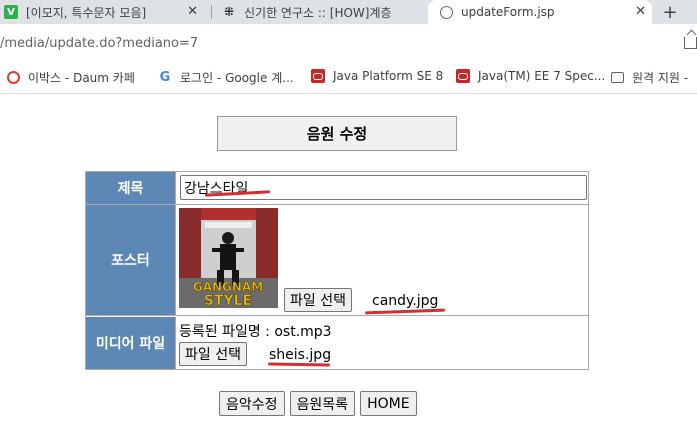 Image resolution: width=697 pixels, height=439 pixels. What do you see at coordinates (318, 300) in the screenshot?
I see `poster-file-button: 파일 선택` at bounding box center [318, 300].